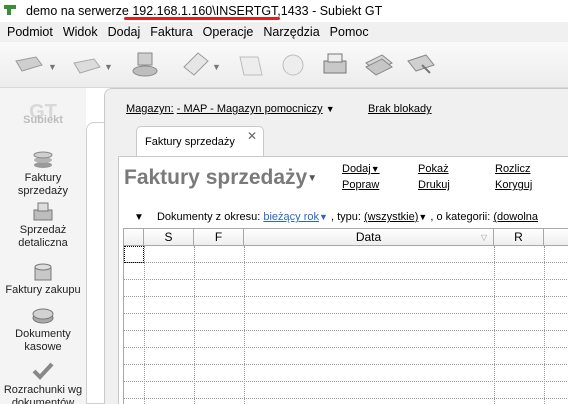  Describe the element at coordinates (171, 32) in the screenshot. I see `menu-faktura: Faktura` at that location.